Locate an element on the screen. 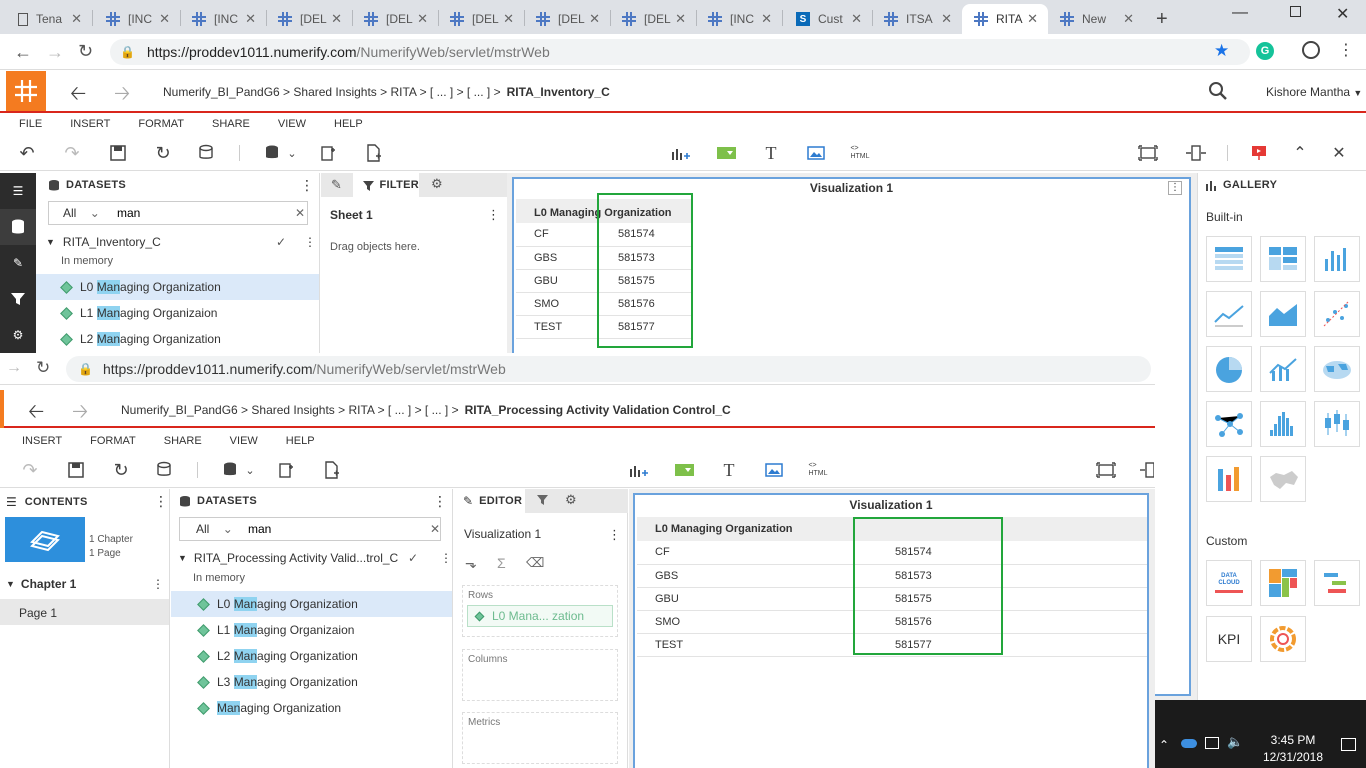  swap-axes-icon: ⬎ is located at coordinates (471, 563).